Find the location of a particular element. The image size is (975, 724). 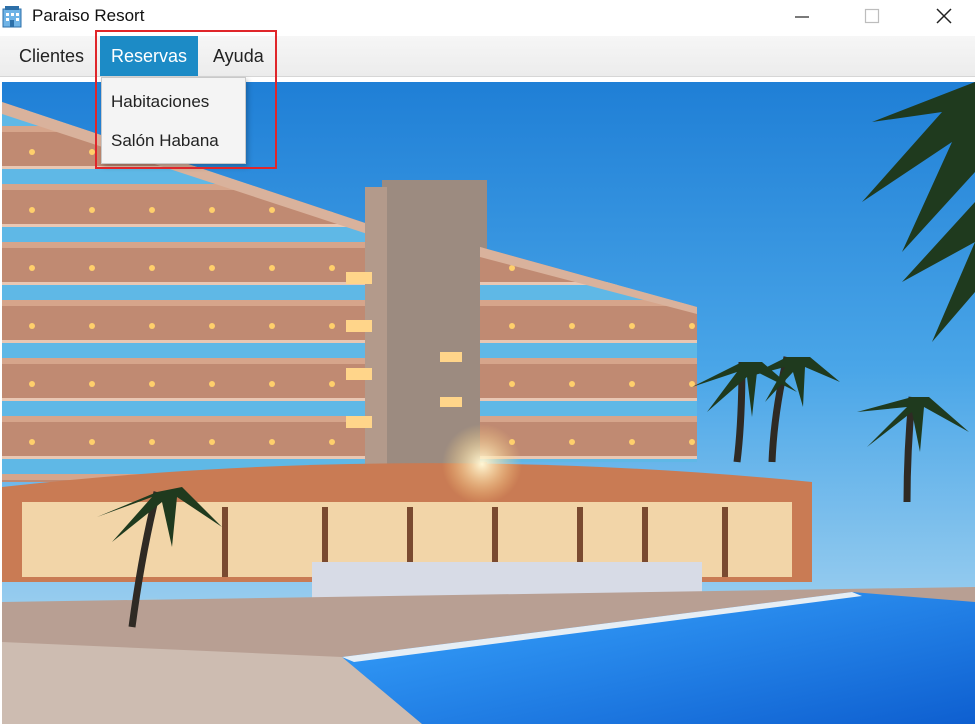

maximize-button is located at coordinates (872, 16).